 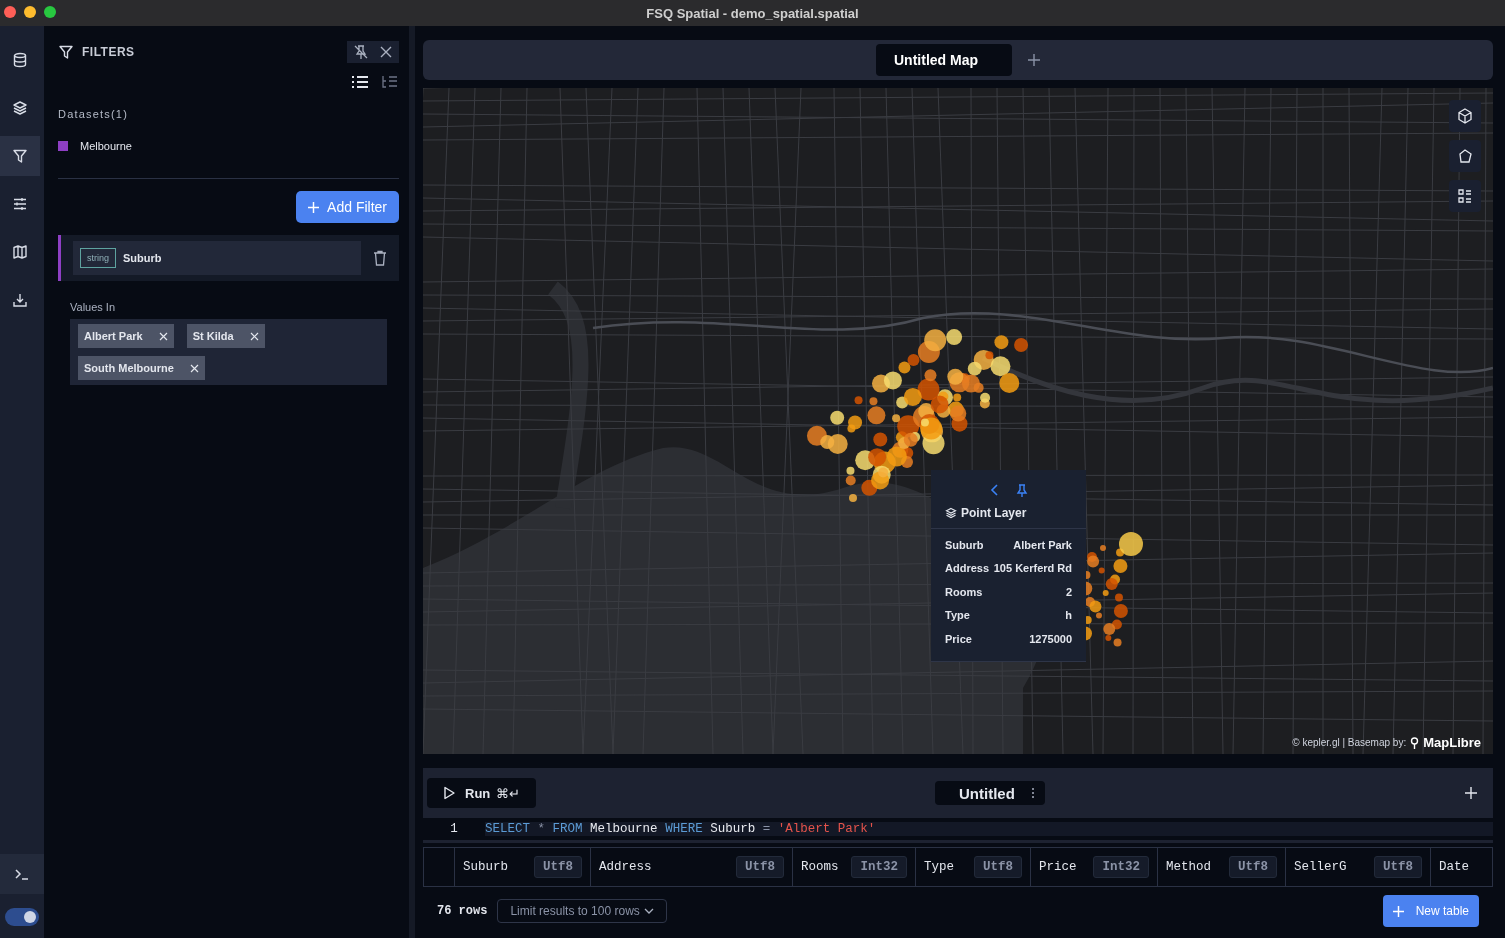 What do you see at coordinates (386, 52) in the screenshot?
I see `close-icon` at bounding box center [386, 52].